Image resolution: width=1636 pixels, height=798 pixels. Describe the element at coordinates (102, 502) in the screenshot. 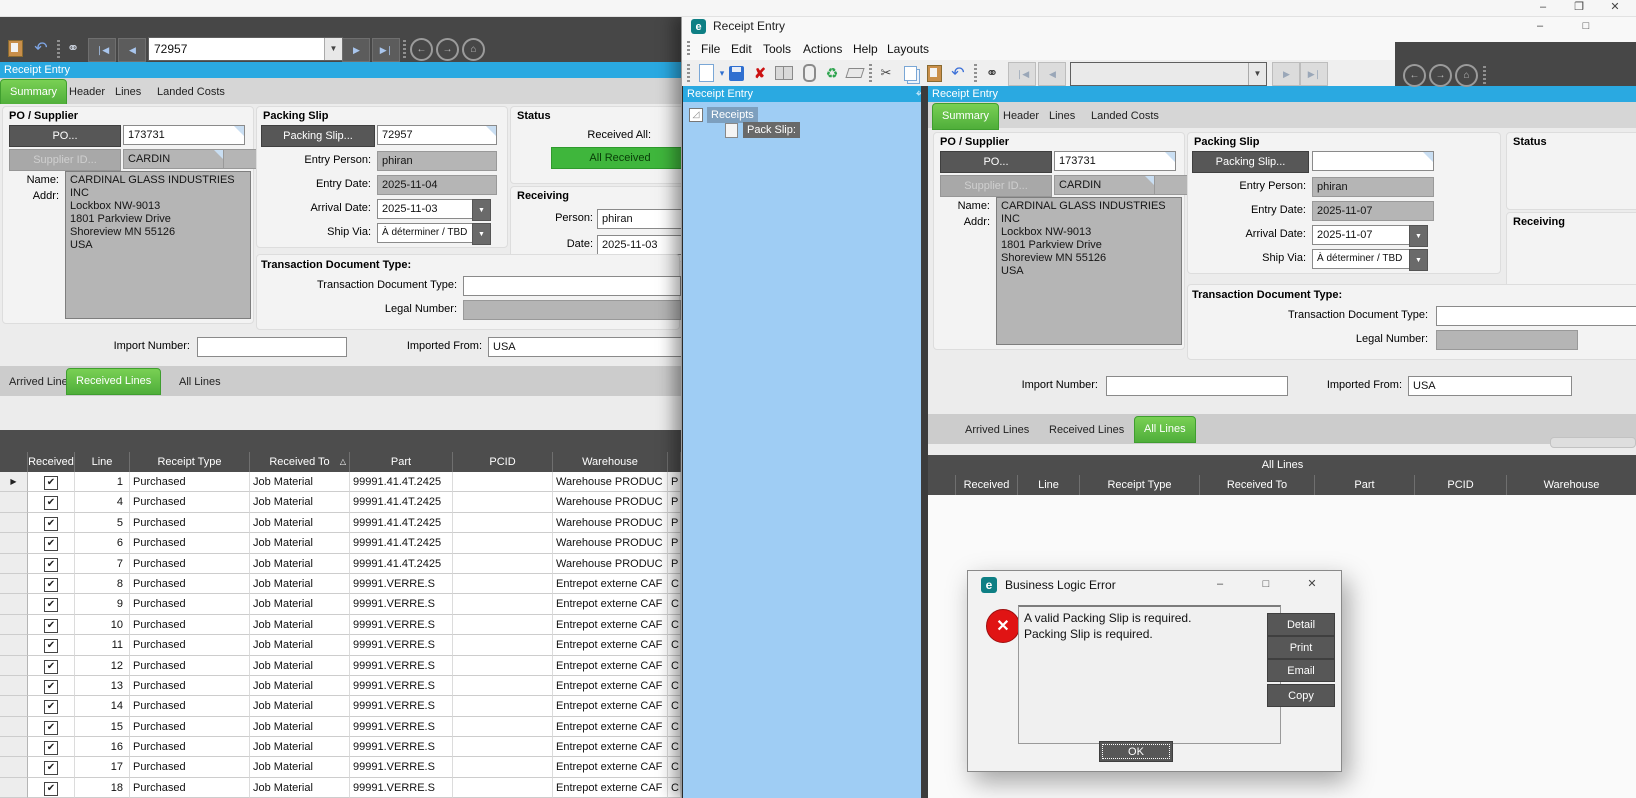

I see `grid-cell: 4` at that location.